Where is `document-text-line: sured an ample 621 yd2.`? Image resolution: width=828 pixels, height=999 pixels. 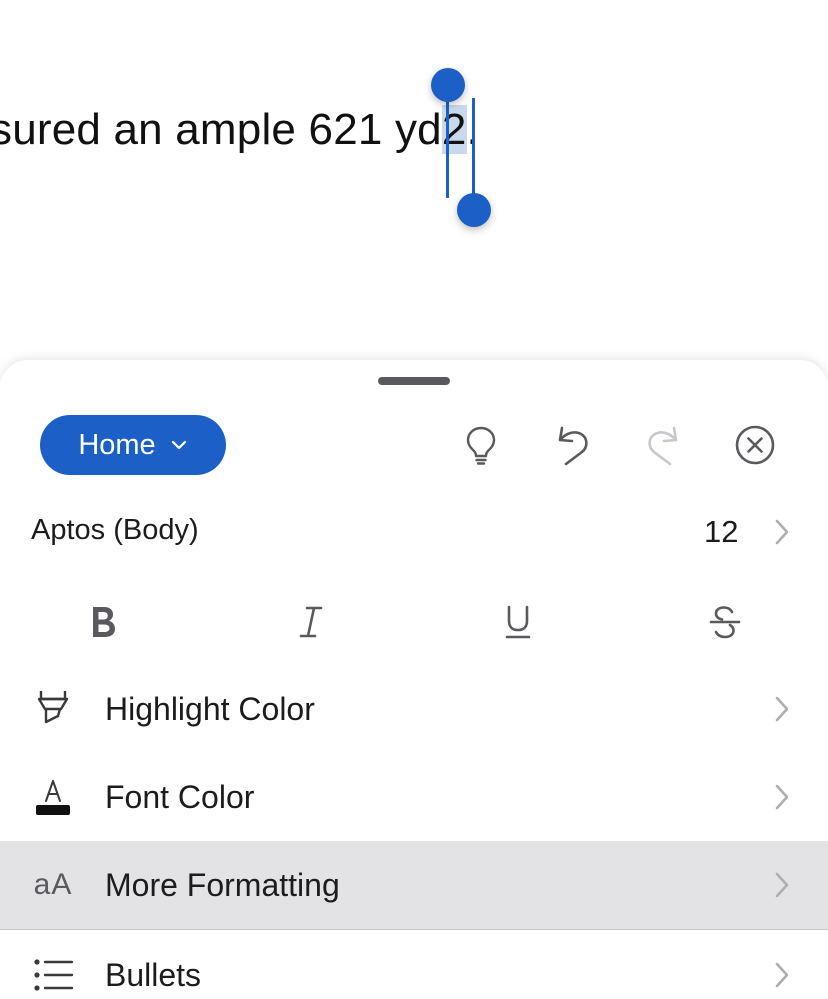 document-text-line: sured an ample 621 yd2. is located at coordinates (239, 130).